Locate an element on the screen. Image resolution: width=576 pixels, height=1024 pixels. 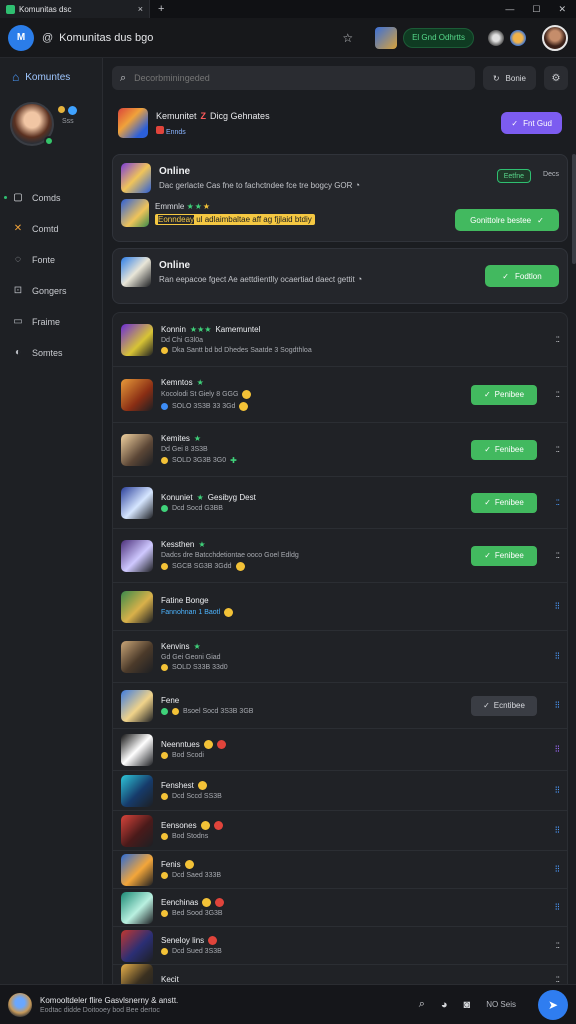
list-item: Eenchinas Bed Sood 3G3B ⁝⁝ is located at coordinates (340, 908).